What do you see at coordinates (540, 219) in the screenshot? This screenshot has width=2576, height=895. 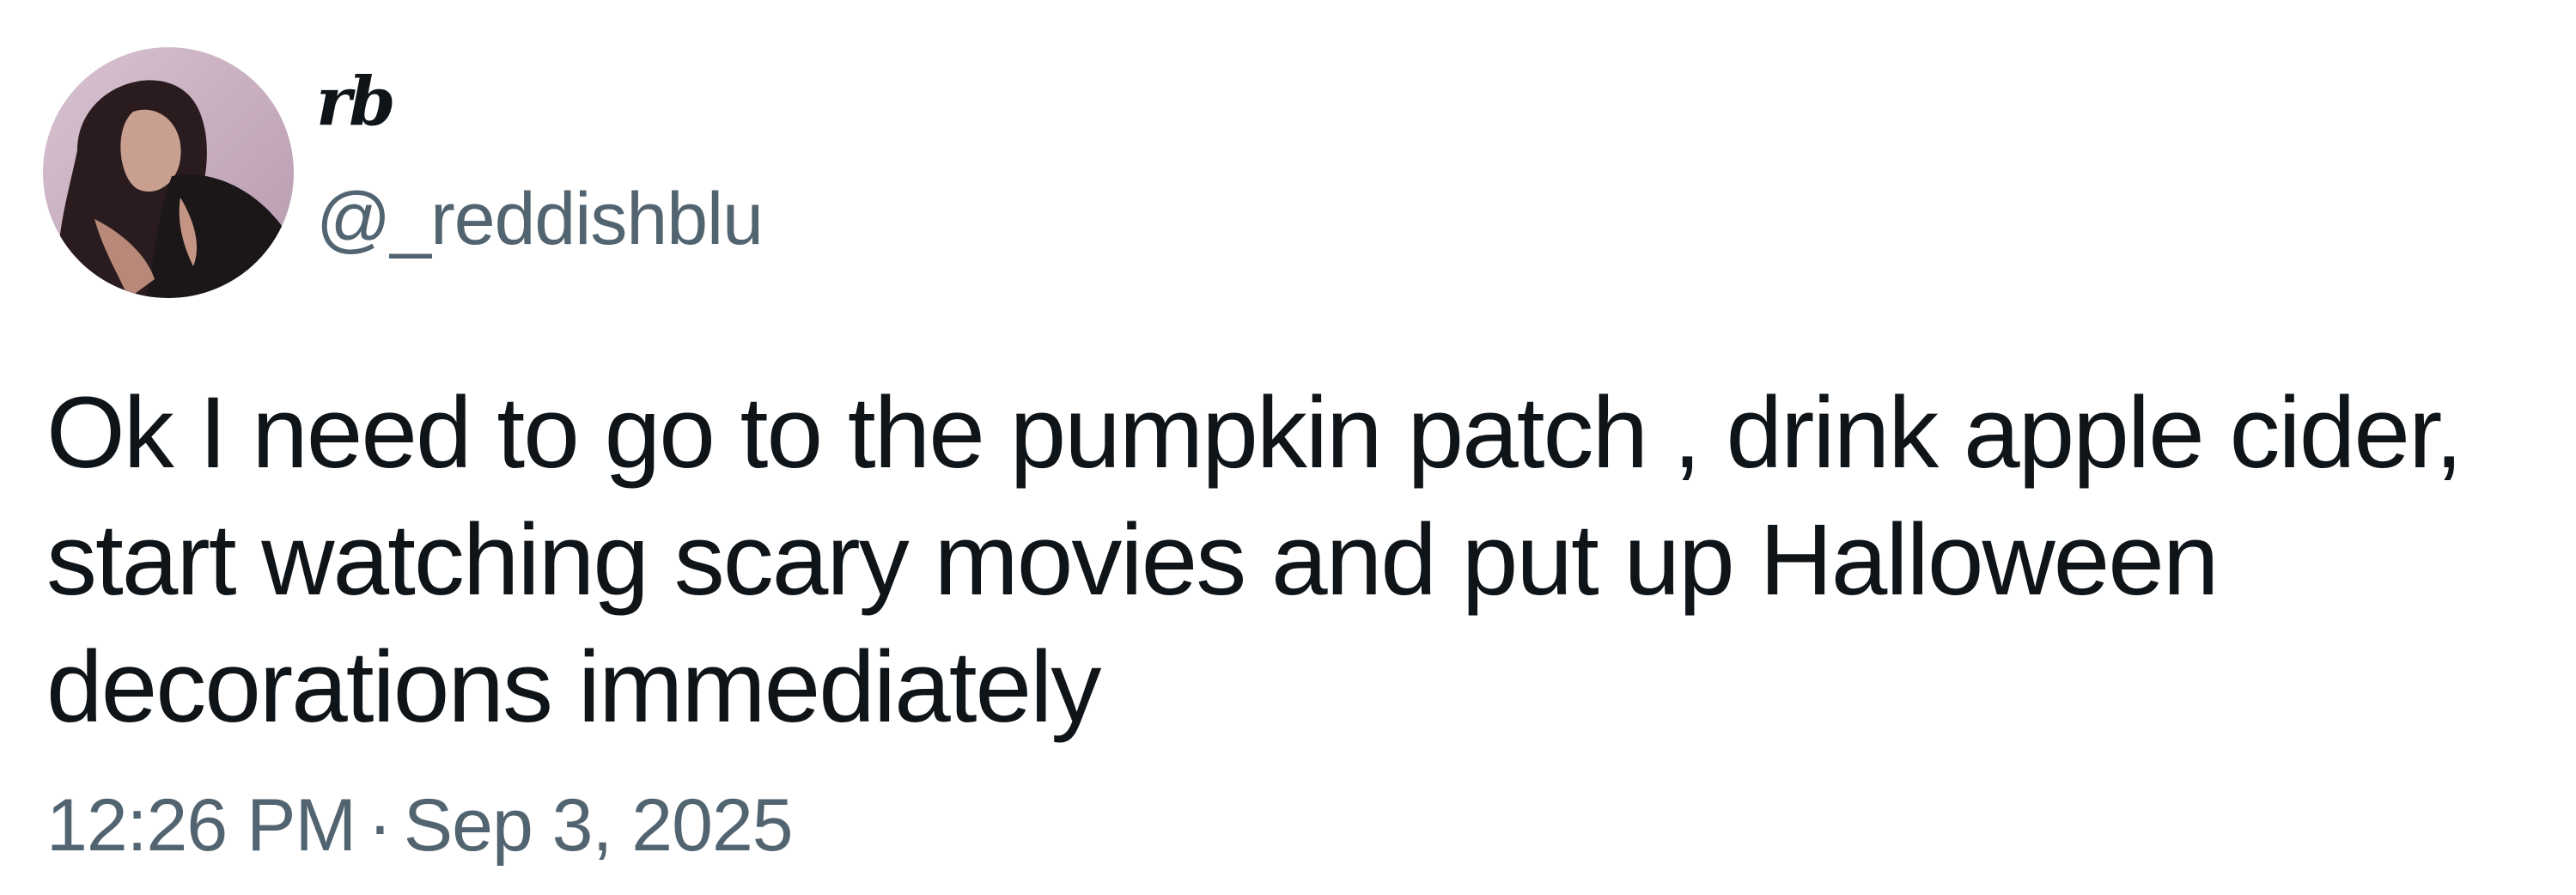 I see `user-handle: @_reddishblu` at bounding box center [540, 219].